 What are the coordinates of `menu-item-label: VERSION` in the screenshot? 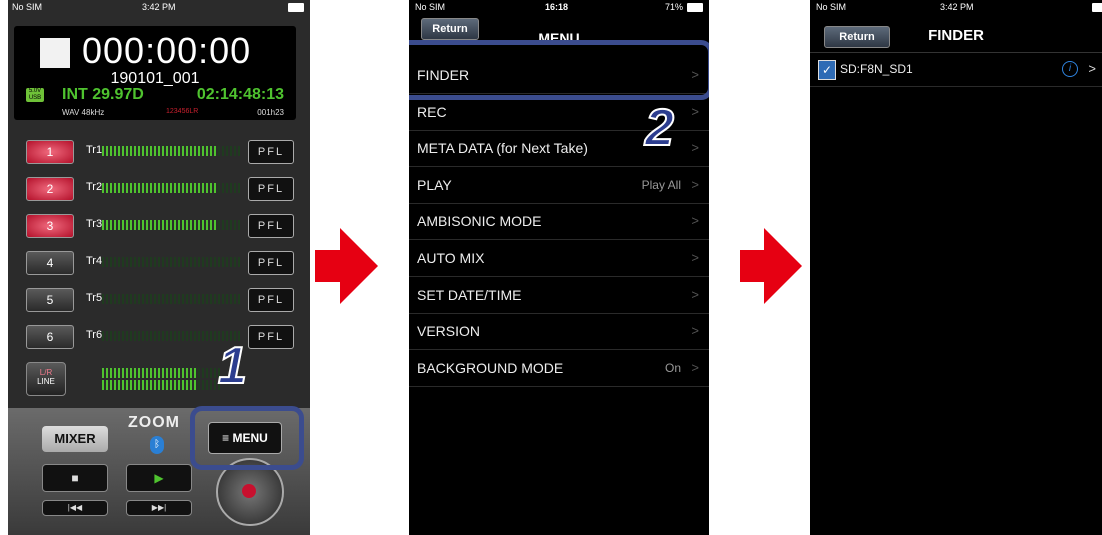 It's located at (449, 331).